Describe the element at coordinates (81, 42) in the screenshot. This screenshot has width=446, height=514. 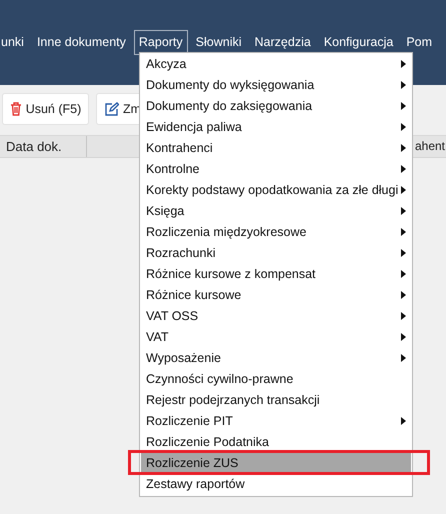
I see `menu-item: Inne dokumenty` at that location.